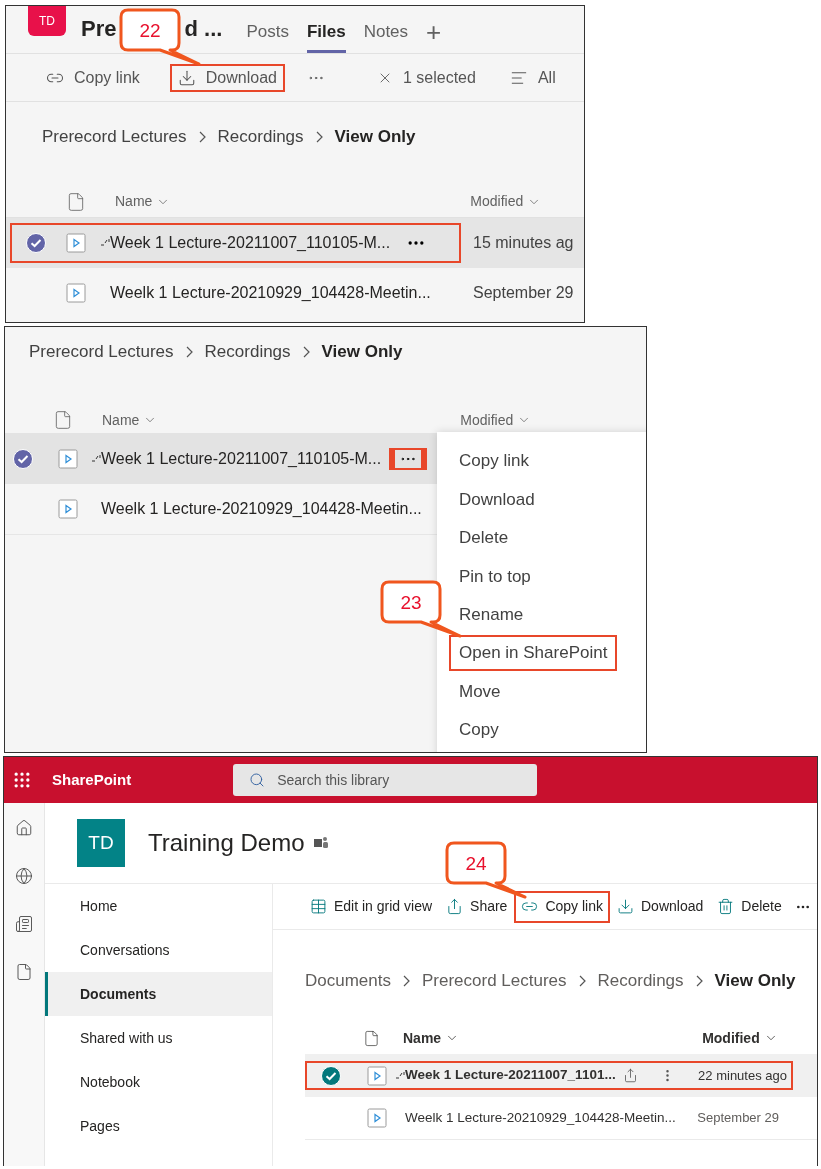 This screenshot has height=1169, width=821. I want to click on command-button: Copy link, so click(562, 906).